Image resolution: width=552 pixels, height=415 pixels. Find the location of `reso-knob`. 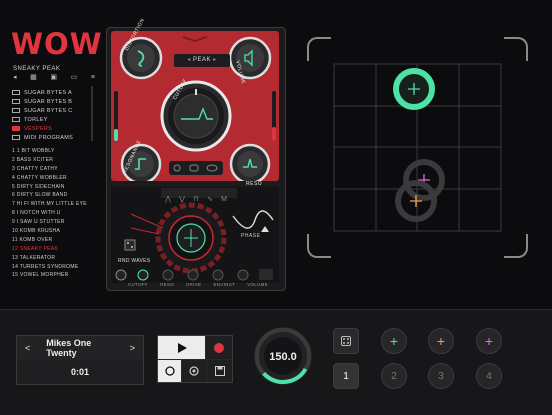

reso-knob is located at coordinates (250, 162).